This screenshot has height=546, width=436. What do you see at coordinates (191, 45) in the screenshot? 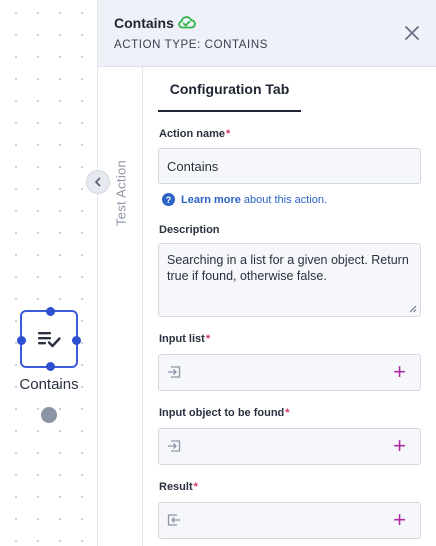
I see `action-type-label: ACTION TYPE: CONTAINS` at bounding box center [191, 45].